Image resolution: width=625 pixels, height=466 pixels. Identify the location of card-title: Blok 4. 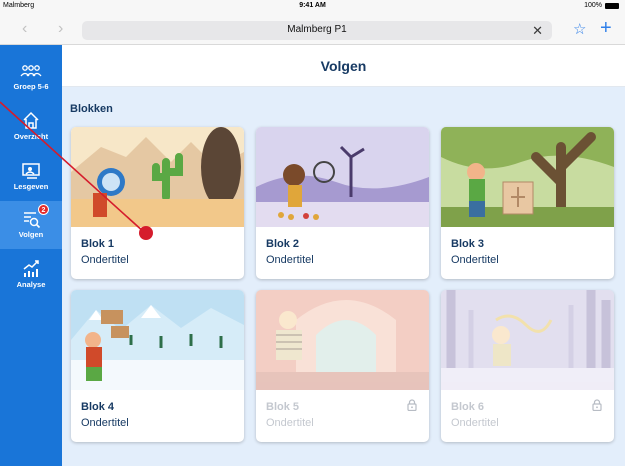
(98, 407).